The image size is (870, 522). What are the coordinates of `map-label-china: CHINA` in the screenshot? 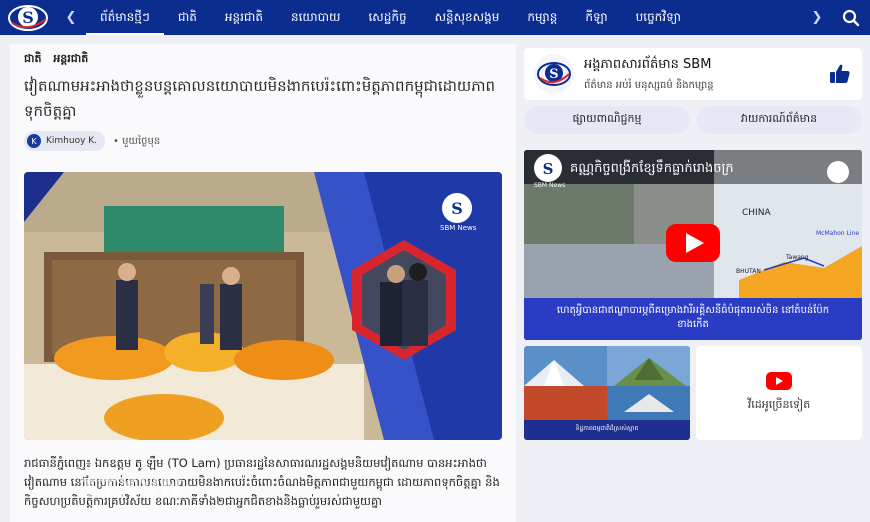 It's located at (756, 213).